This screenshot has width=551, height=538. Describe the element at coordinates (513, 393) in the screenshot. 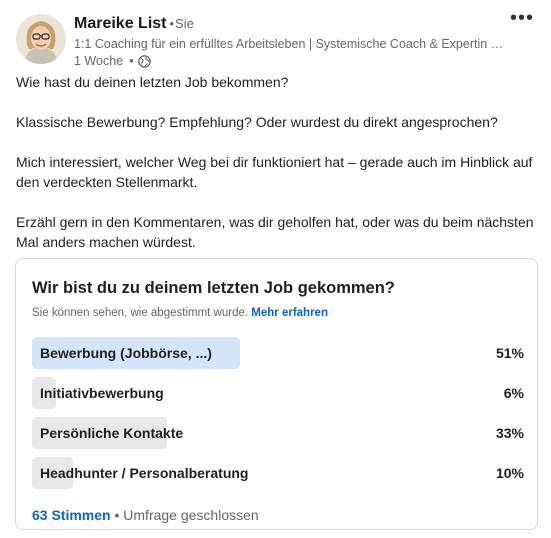

I see `poll-option-percent: 6%` at that location.